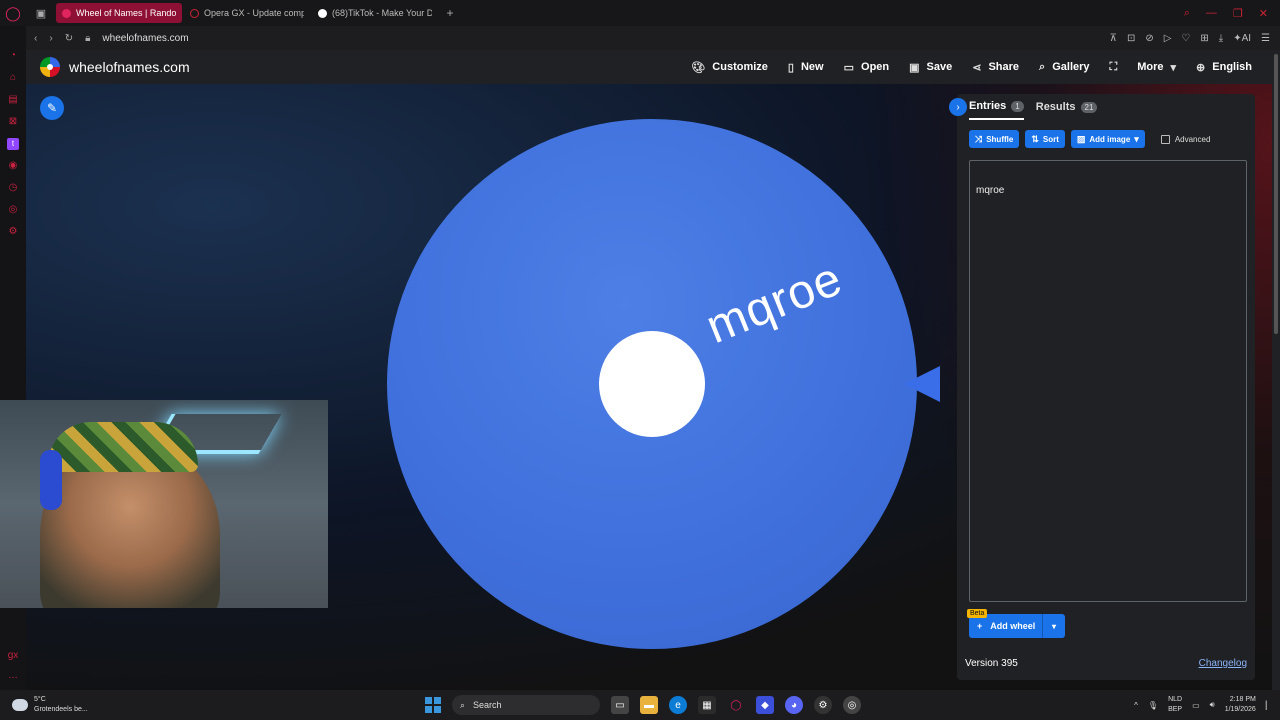 The image size is (1280, 720). What do you see at coordinates (823, 705) in the screenshot?
I see `steam-icon: ⚙` at bounding box center [823, 705].